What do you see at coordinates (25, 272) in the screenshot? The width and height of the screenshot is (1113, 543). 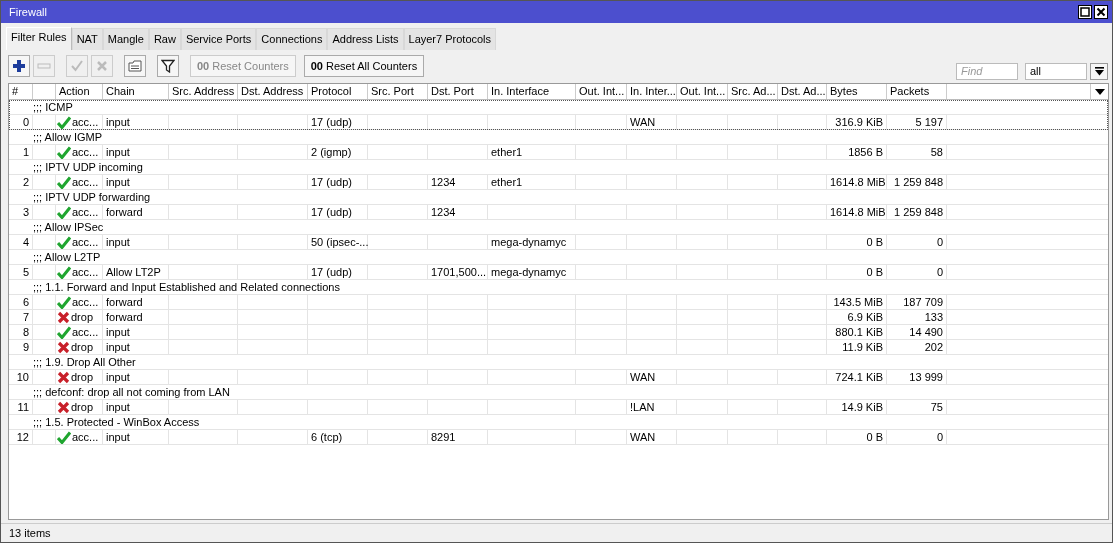 I see `row-number: 5` at bounding box center [25, 272].